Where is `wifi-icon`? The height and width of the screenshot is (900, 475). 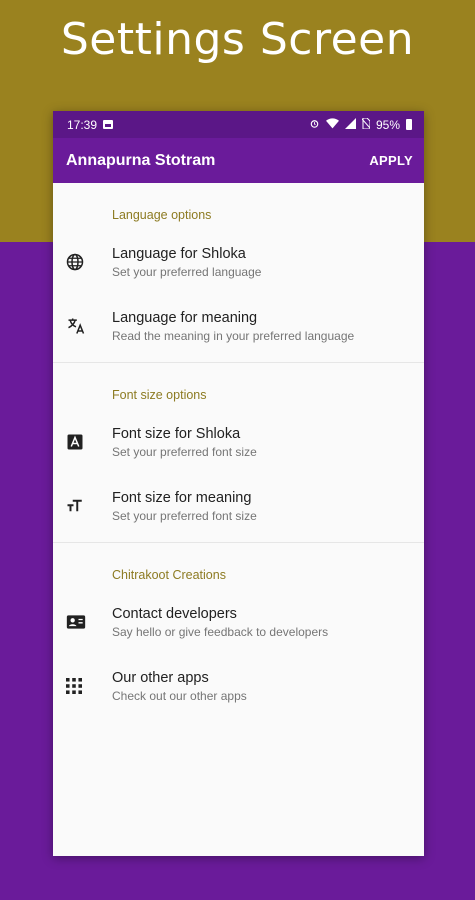 wifi-icon is located at coordinates (332, 124).